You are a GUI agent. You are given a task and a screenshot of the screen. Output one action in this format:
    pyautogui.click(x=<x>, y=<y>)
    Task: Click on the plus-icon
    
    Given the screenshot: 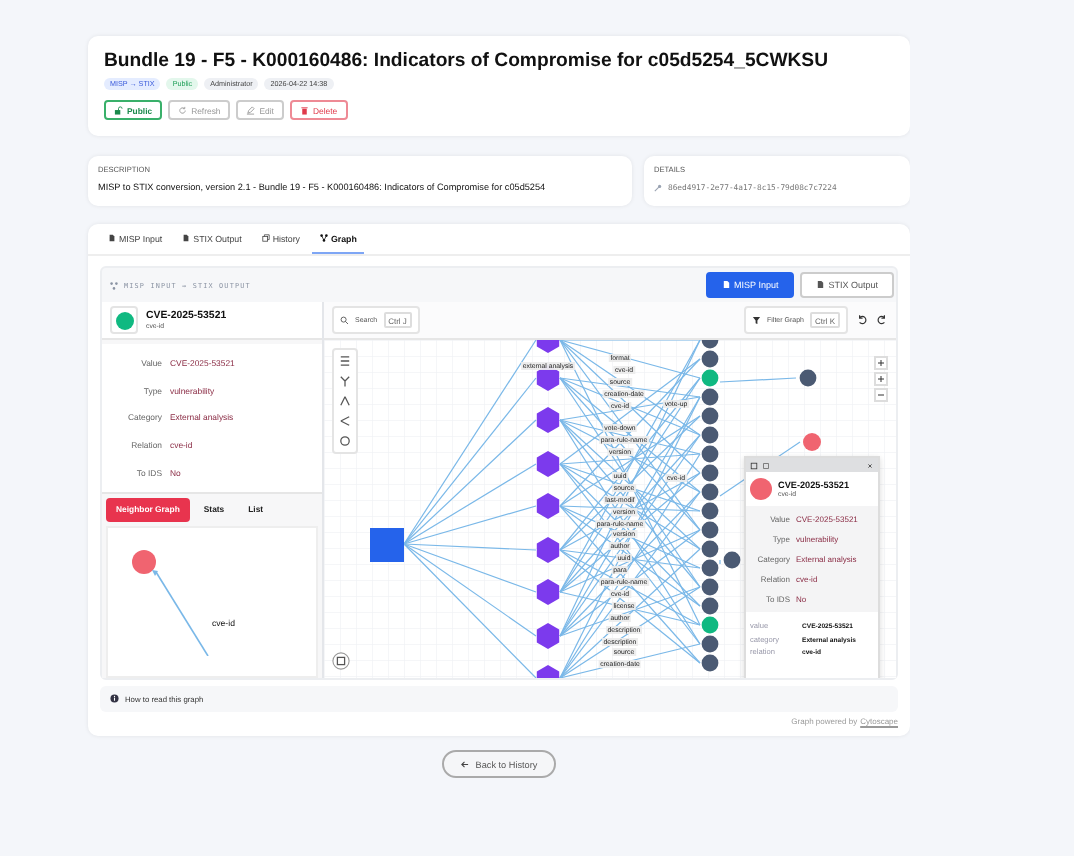 What is the action you would take?
    pyautogui.click(x=881, y=379)
    